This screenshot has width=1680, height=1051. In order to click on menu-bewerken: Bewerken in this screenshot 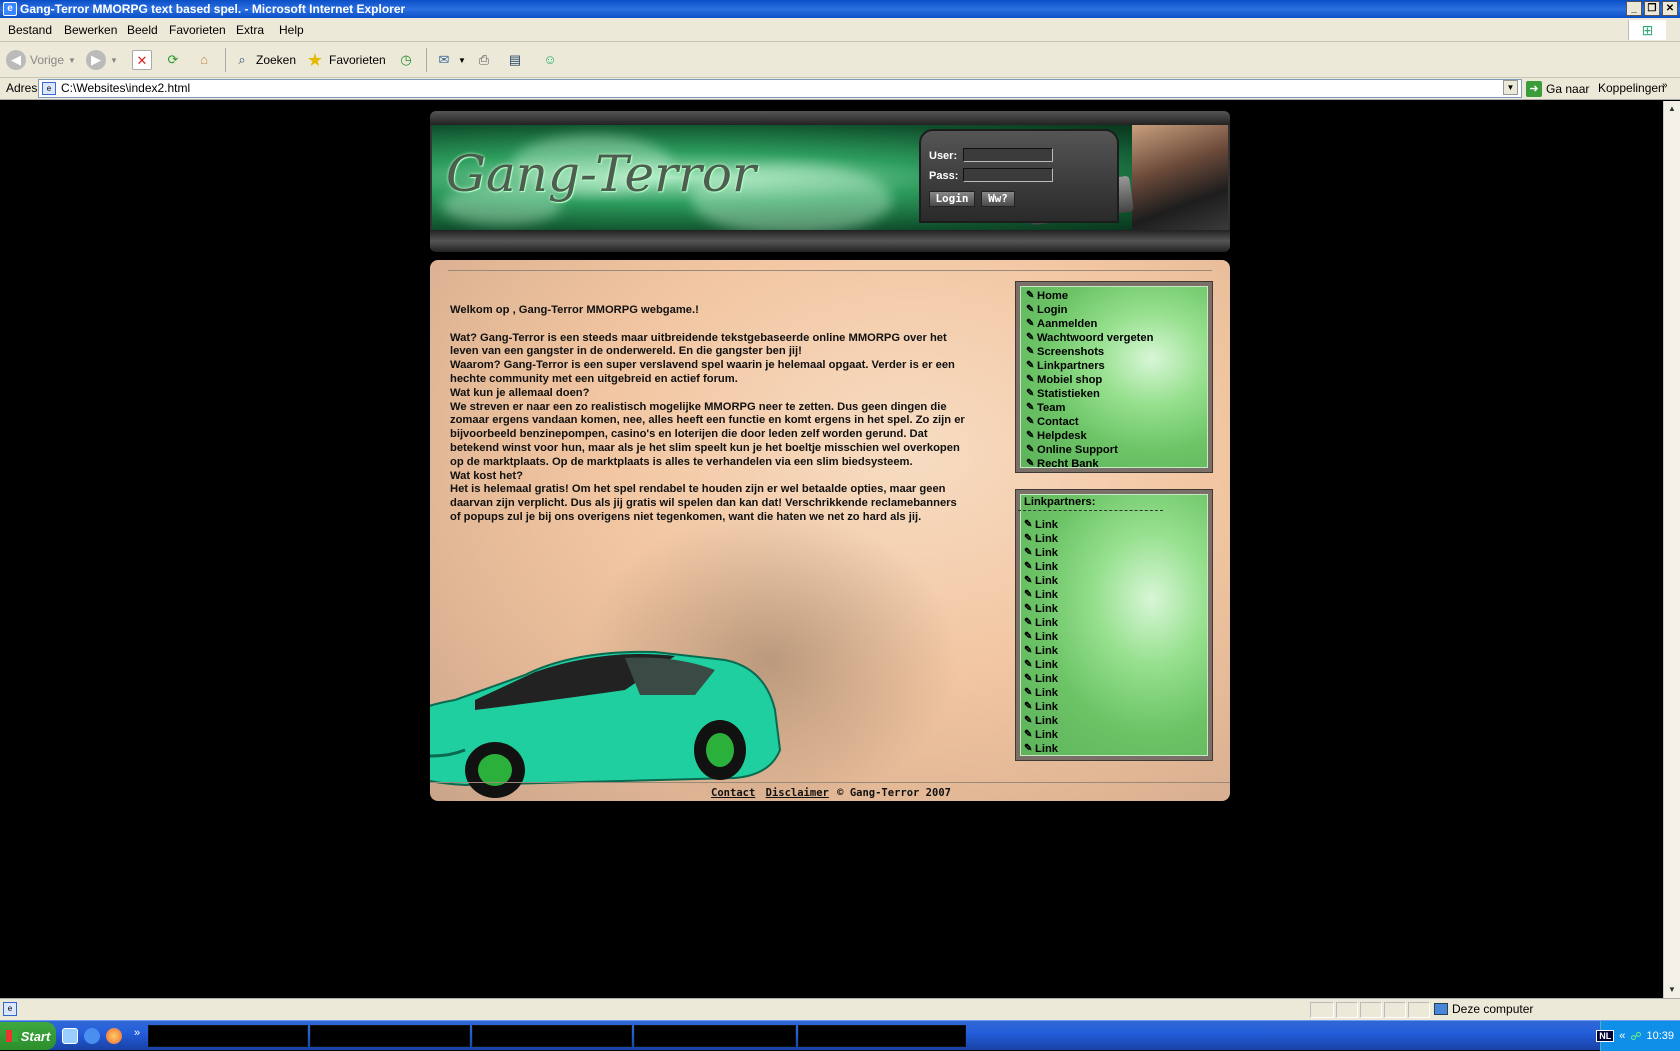, I will do `click(90, 30)`.